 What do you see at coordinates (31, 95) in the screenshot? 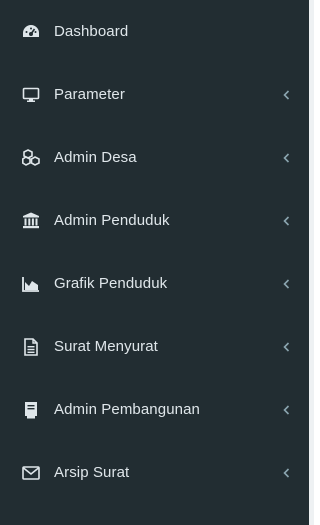
I see `desktop-icon` at bounding box center [31, 95].